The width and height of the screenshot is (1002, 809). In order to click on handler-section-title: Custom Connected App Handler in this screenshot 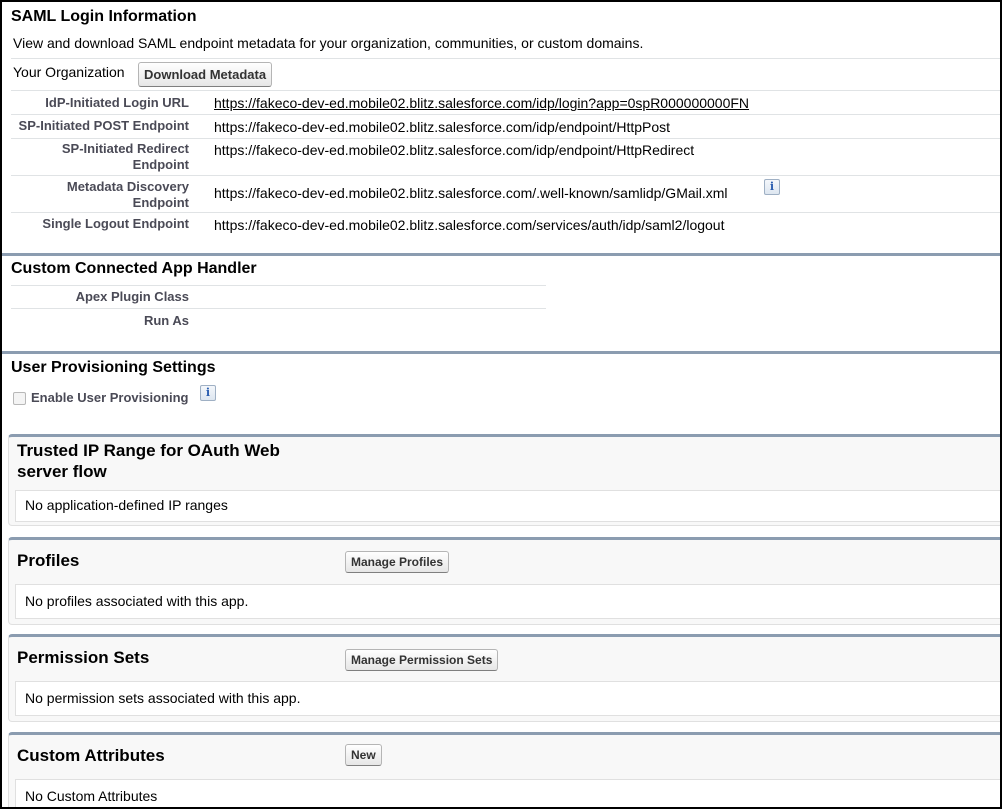, I will do `click(134, 268)`.